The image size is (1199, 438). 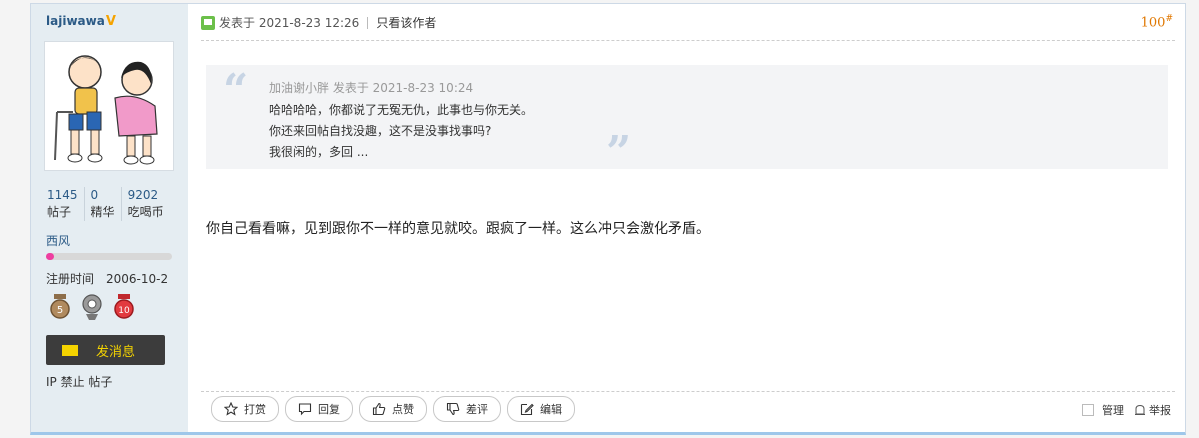 What do you see at coordinates (75, 21) in the screenshot?
I see `author-name: lajiwawa` at bounding box center [75, 21].